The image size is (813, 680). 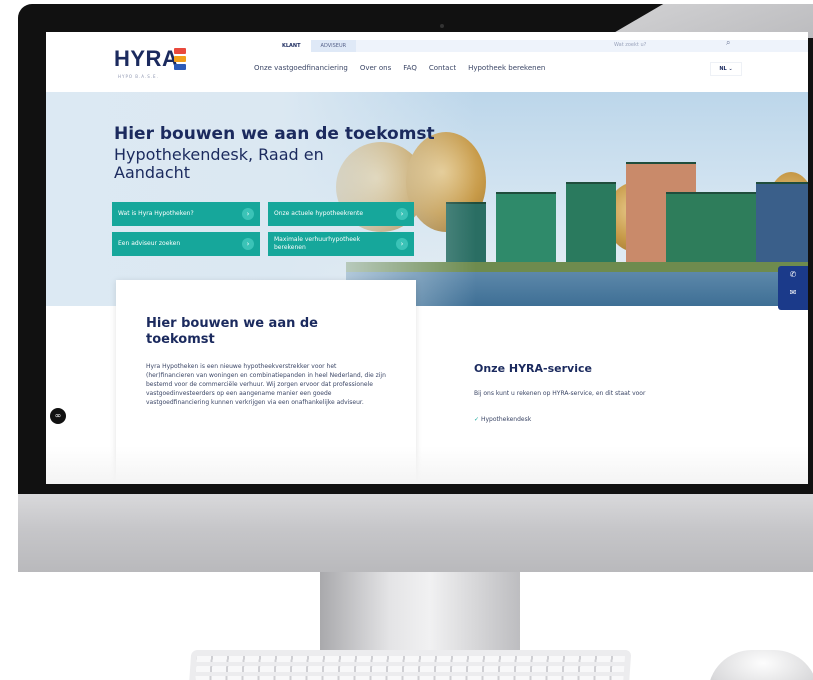 What do you see at coordinates (301, 68) in the screenshot?
I see `nav-item-vastgoedfinanciering: Onze vastgoedfinanciering` at bounding box center [301, 68].